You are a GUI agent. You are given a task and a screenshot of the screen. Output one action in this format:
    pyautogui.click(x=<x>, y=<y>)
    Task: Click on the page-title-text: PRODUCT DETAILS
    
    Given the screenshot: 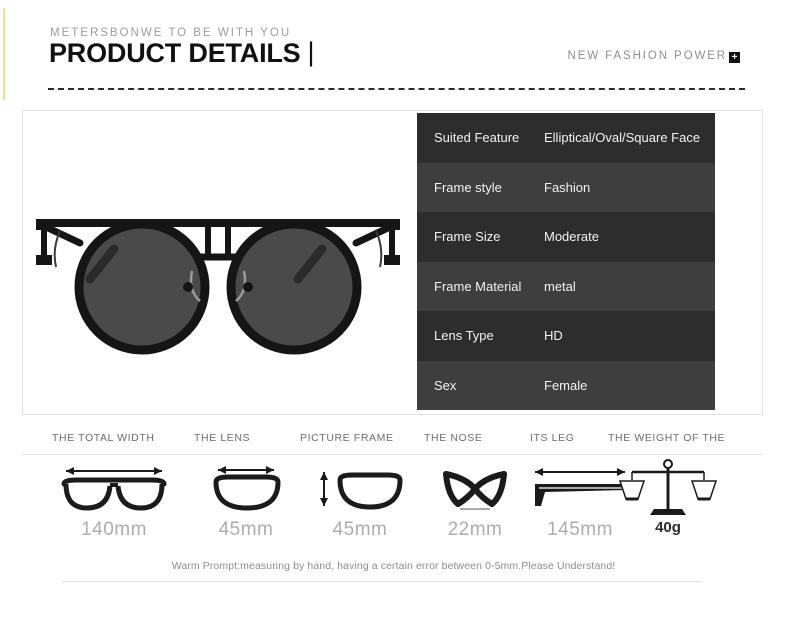 What is the action you would take?
    pyautogui.click(x=175, y=53)
    